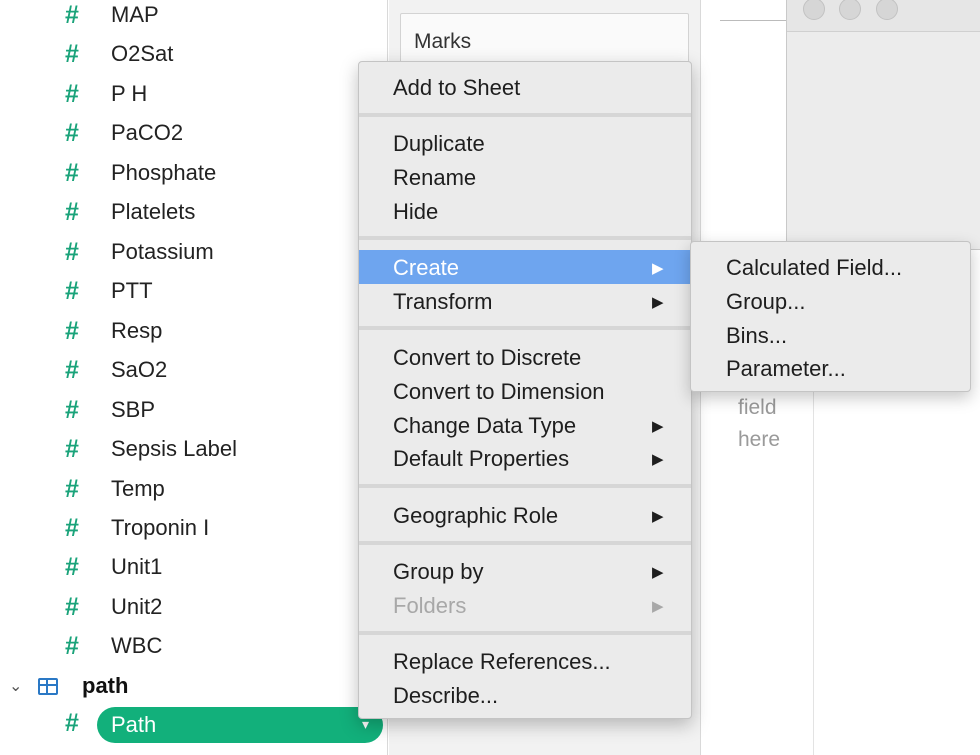  I want to click on marks-label: Marks, so click(443, 41).